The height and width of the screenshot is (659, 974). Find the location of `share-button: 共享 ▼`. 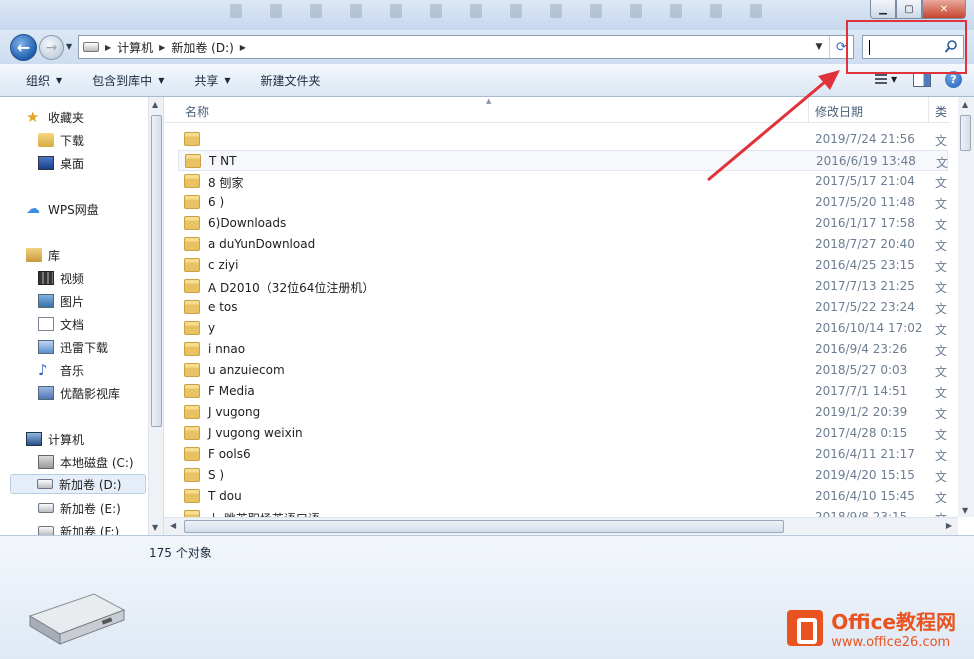

share-button: 共享 ▼ is located at coordinates (212, 80).